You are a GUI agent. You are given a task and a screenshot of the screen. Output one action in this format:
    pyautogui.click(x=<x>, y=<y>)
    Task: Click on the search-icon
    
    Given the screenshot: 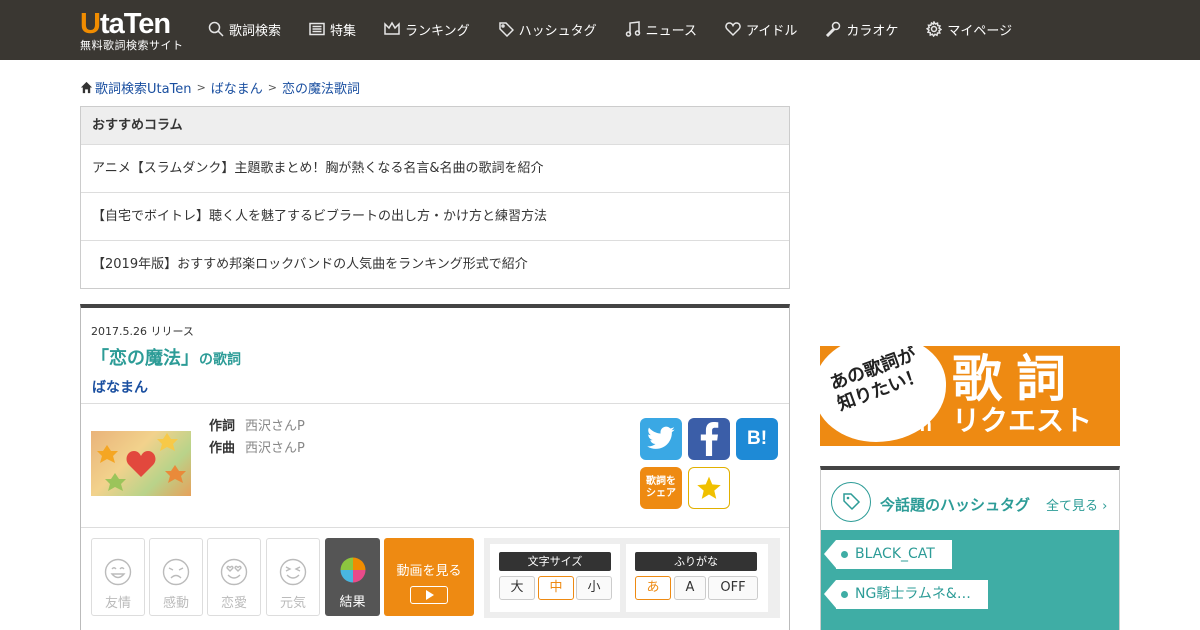 What is the action you would take?
    pyautogui.click(x=216, y=29)
    